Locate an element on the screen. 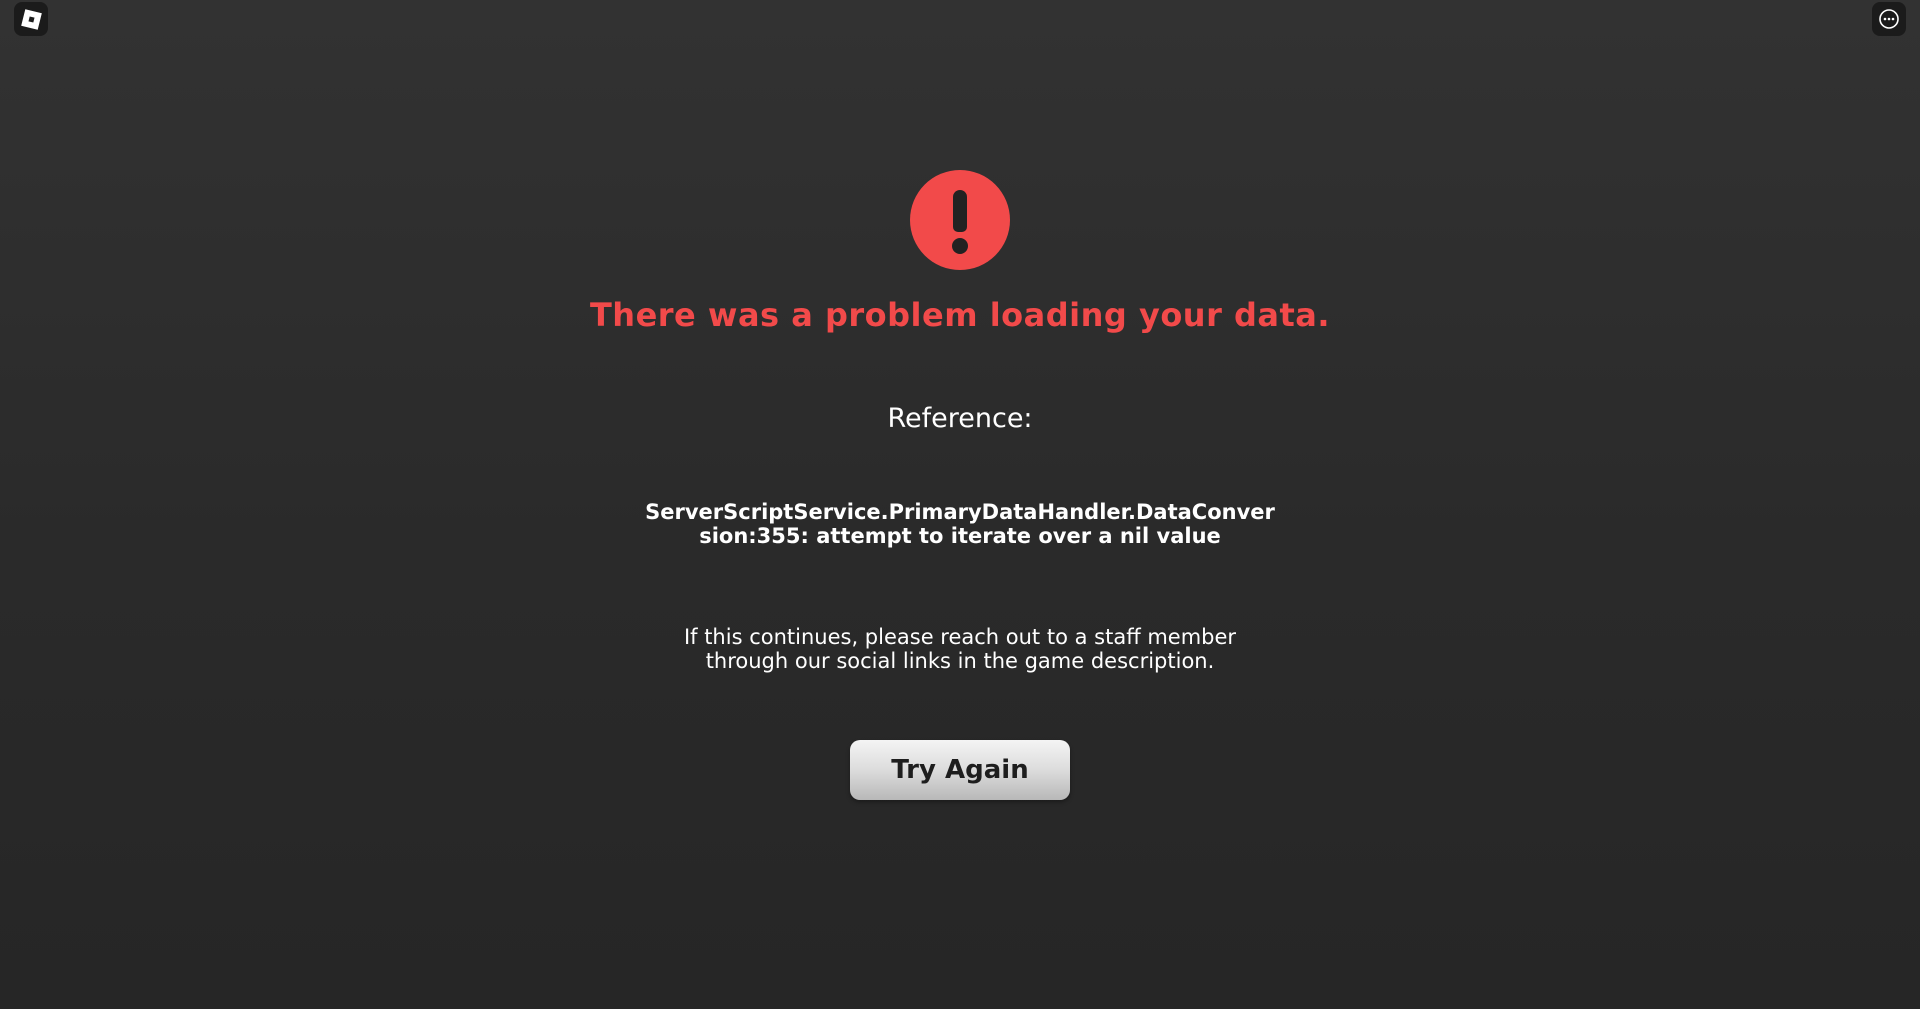 The width and height of the screenshot is (1920, 1009). exclamation-circle-icon is located at coordinates (960, 220).